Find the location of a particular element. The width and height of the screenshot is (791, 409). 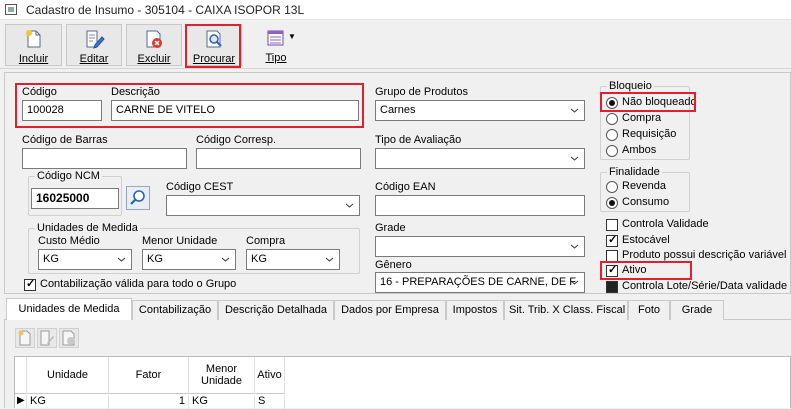

produto-variavel-label: Produto possui descrição variável is located at coordinates (704, 255).